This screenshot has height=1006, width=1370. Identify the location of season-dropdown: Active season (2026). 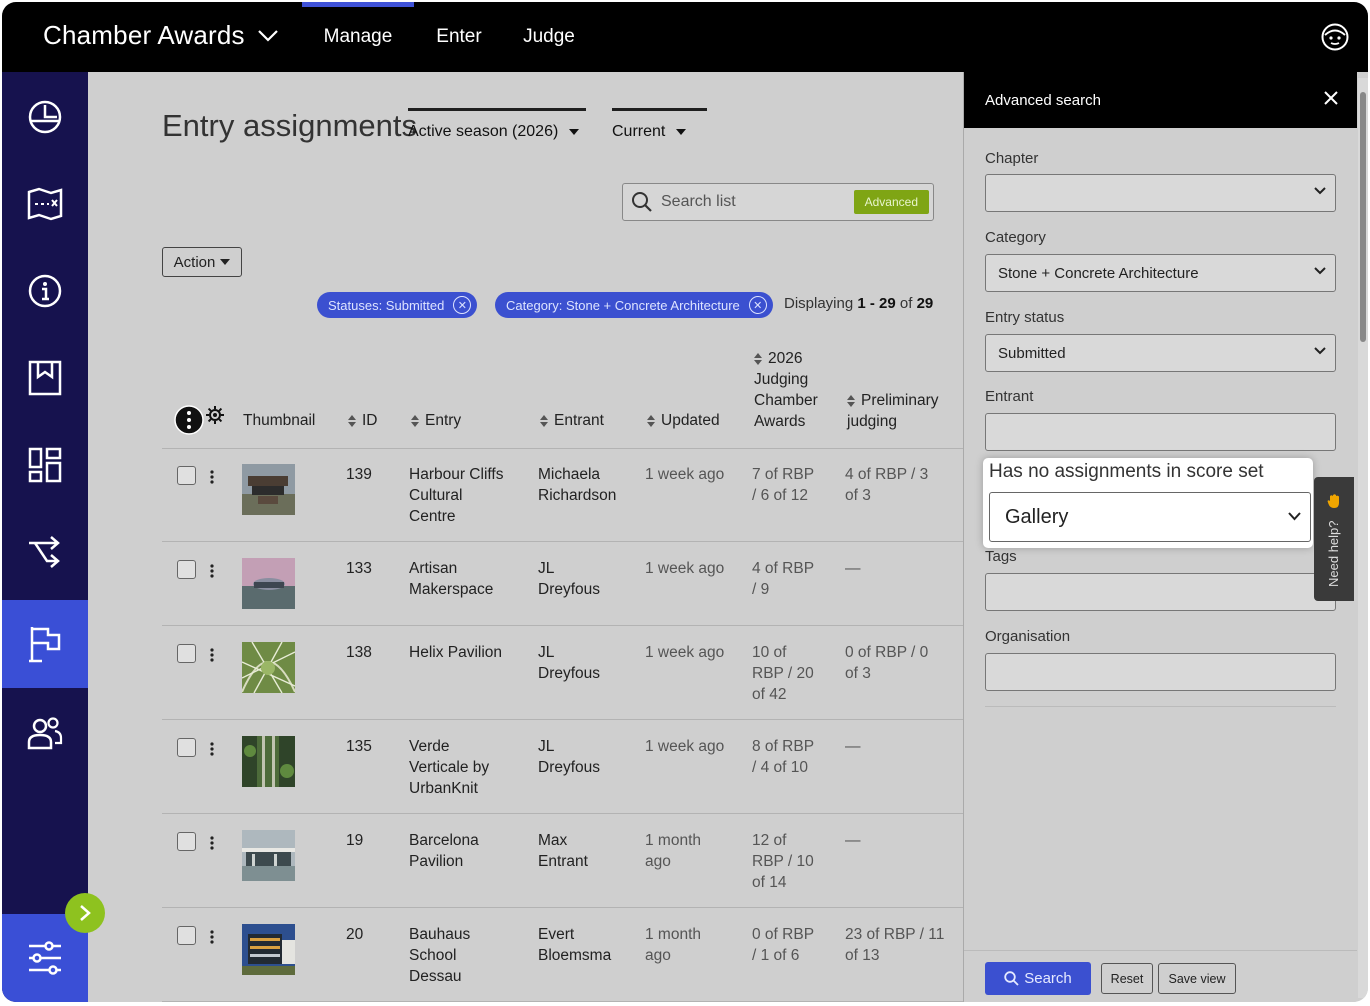
(497, 124).